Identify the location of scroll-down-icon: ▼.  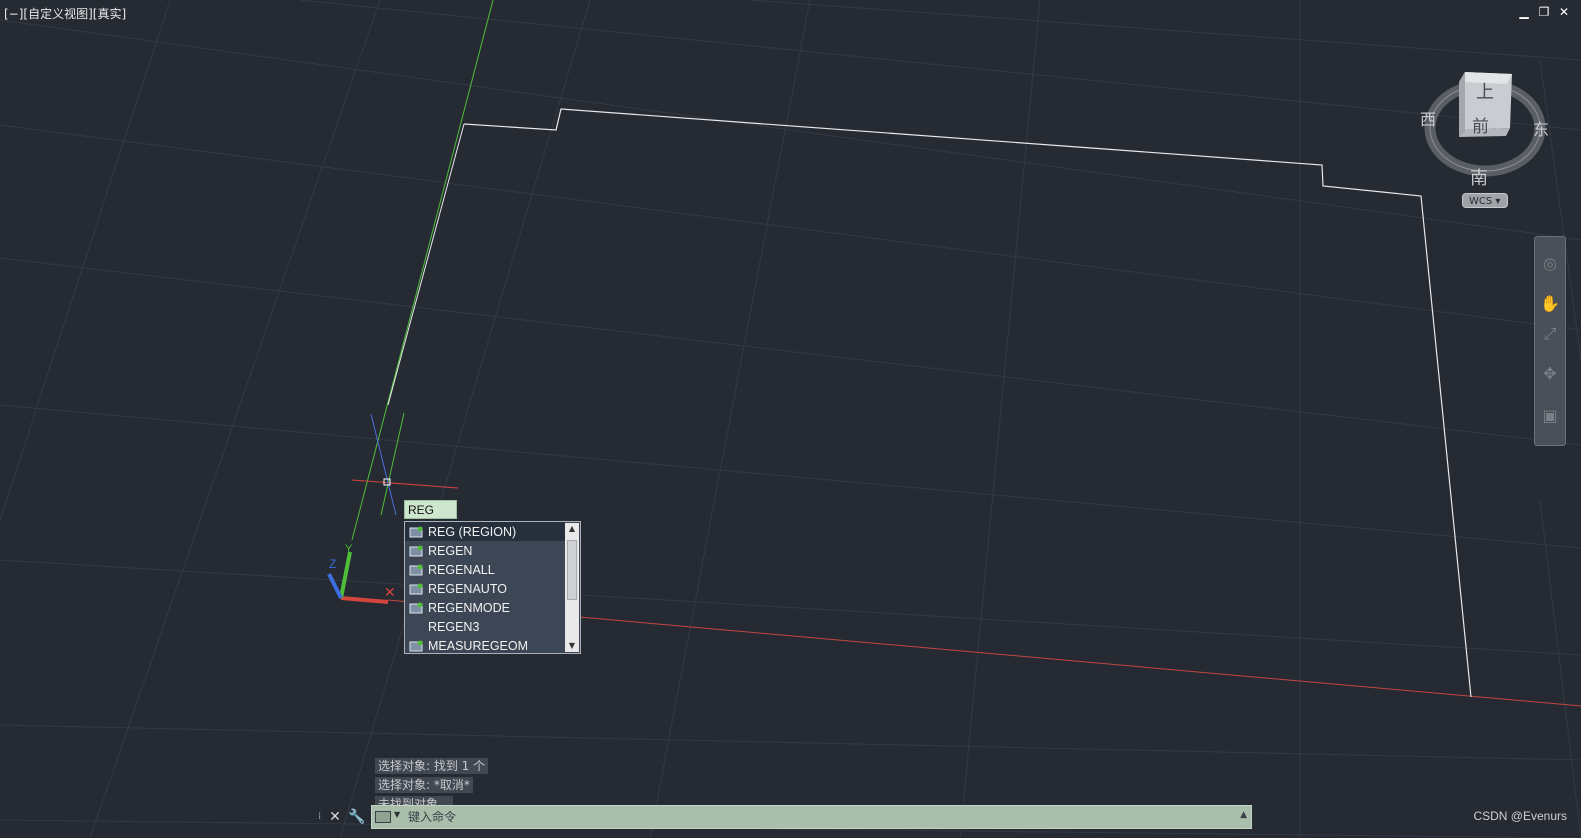
(572, 646).